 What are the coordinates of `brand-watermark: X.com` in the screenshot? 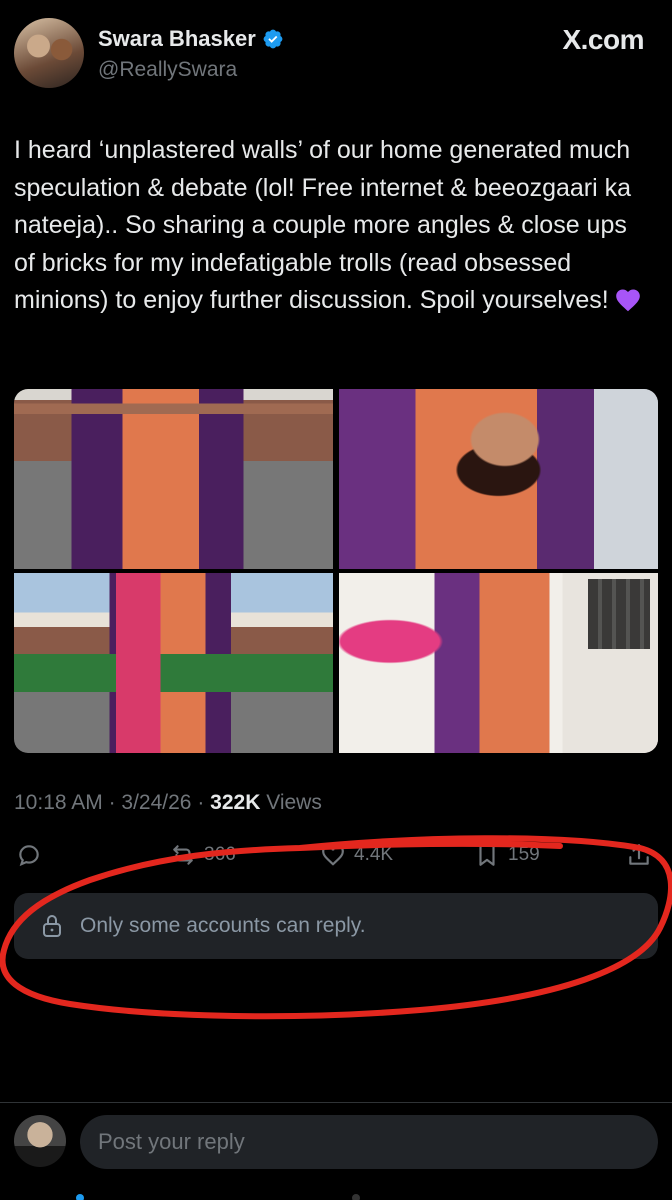 It's located at (603, 39).